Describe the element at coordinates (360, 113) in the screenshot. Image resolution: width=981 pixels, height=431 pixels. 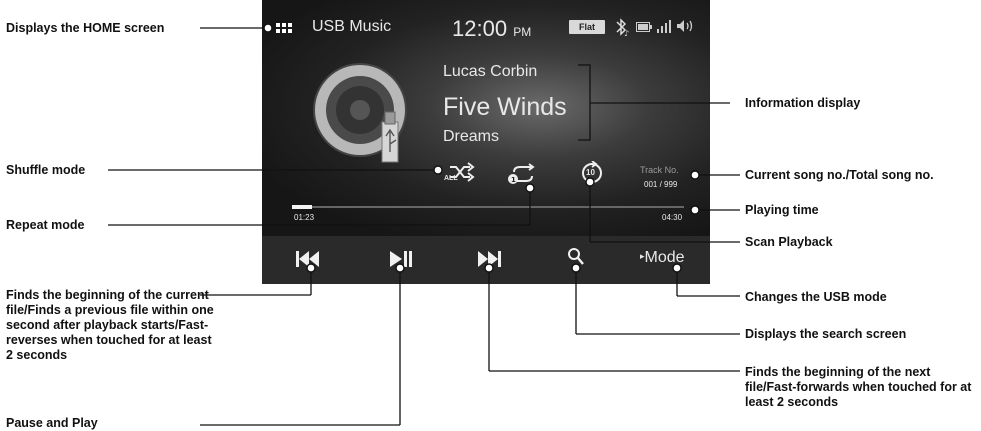
I see `usb-icon` at that location.